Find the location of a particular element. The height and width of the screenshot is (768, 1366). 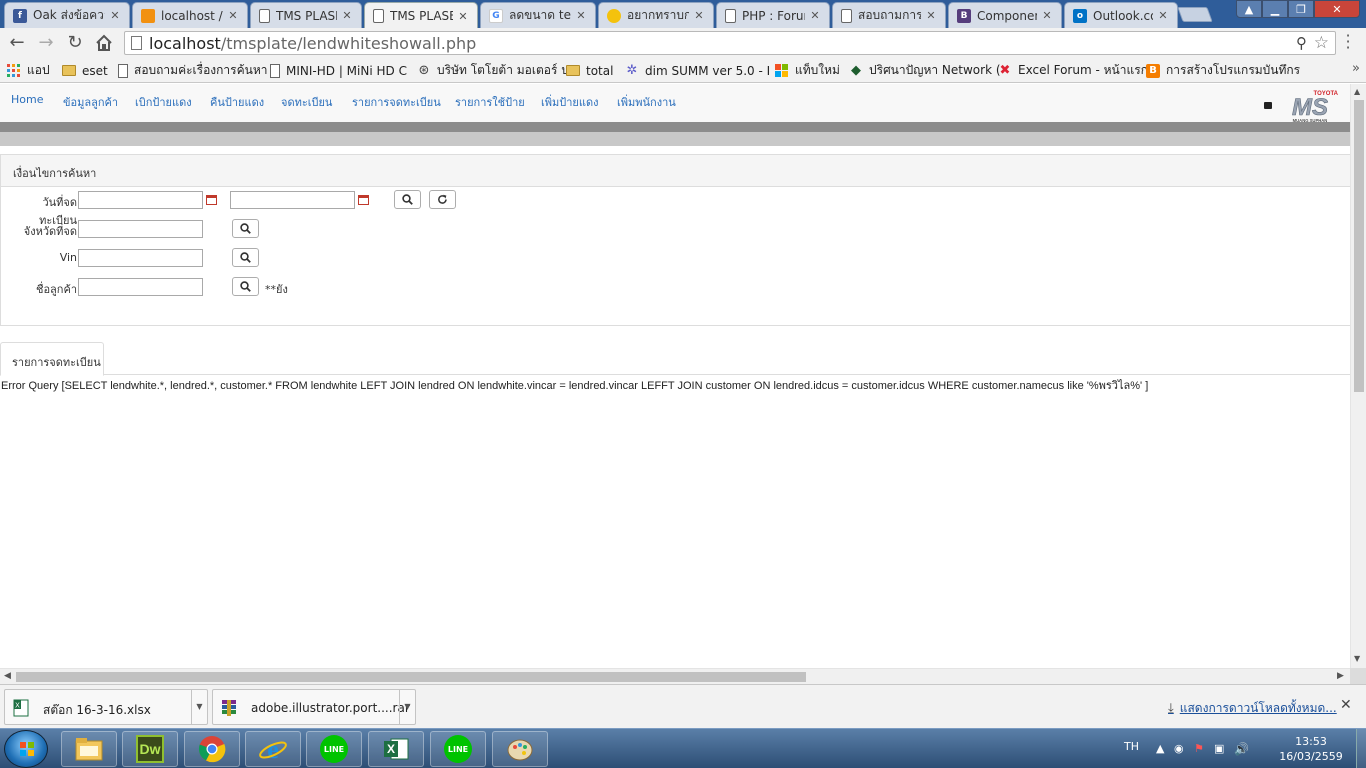

flag-alert-icon: ⚑ is located at coordinates (1199, 748).